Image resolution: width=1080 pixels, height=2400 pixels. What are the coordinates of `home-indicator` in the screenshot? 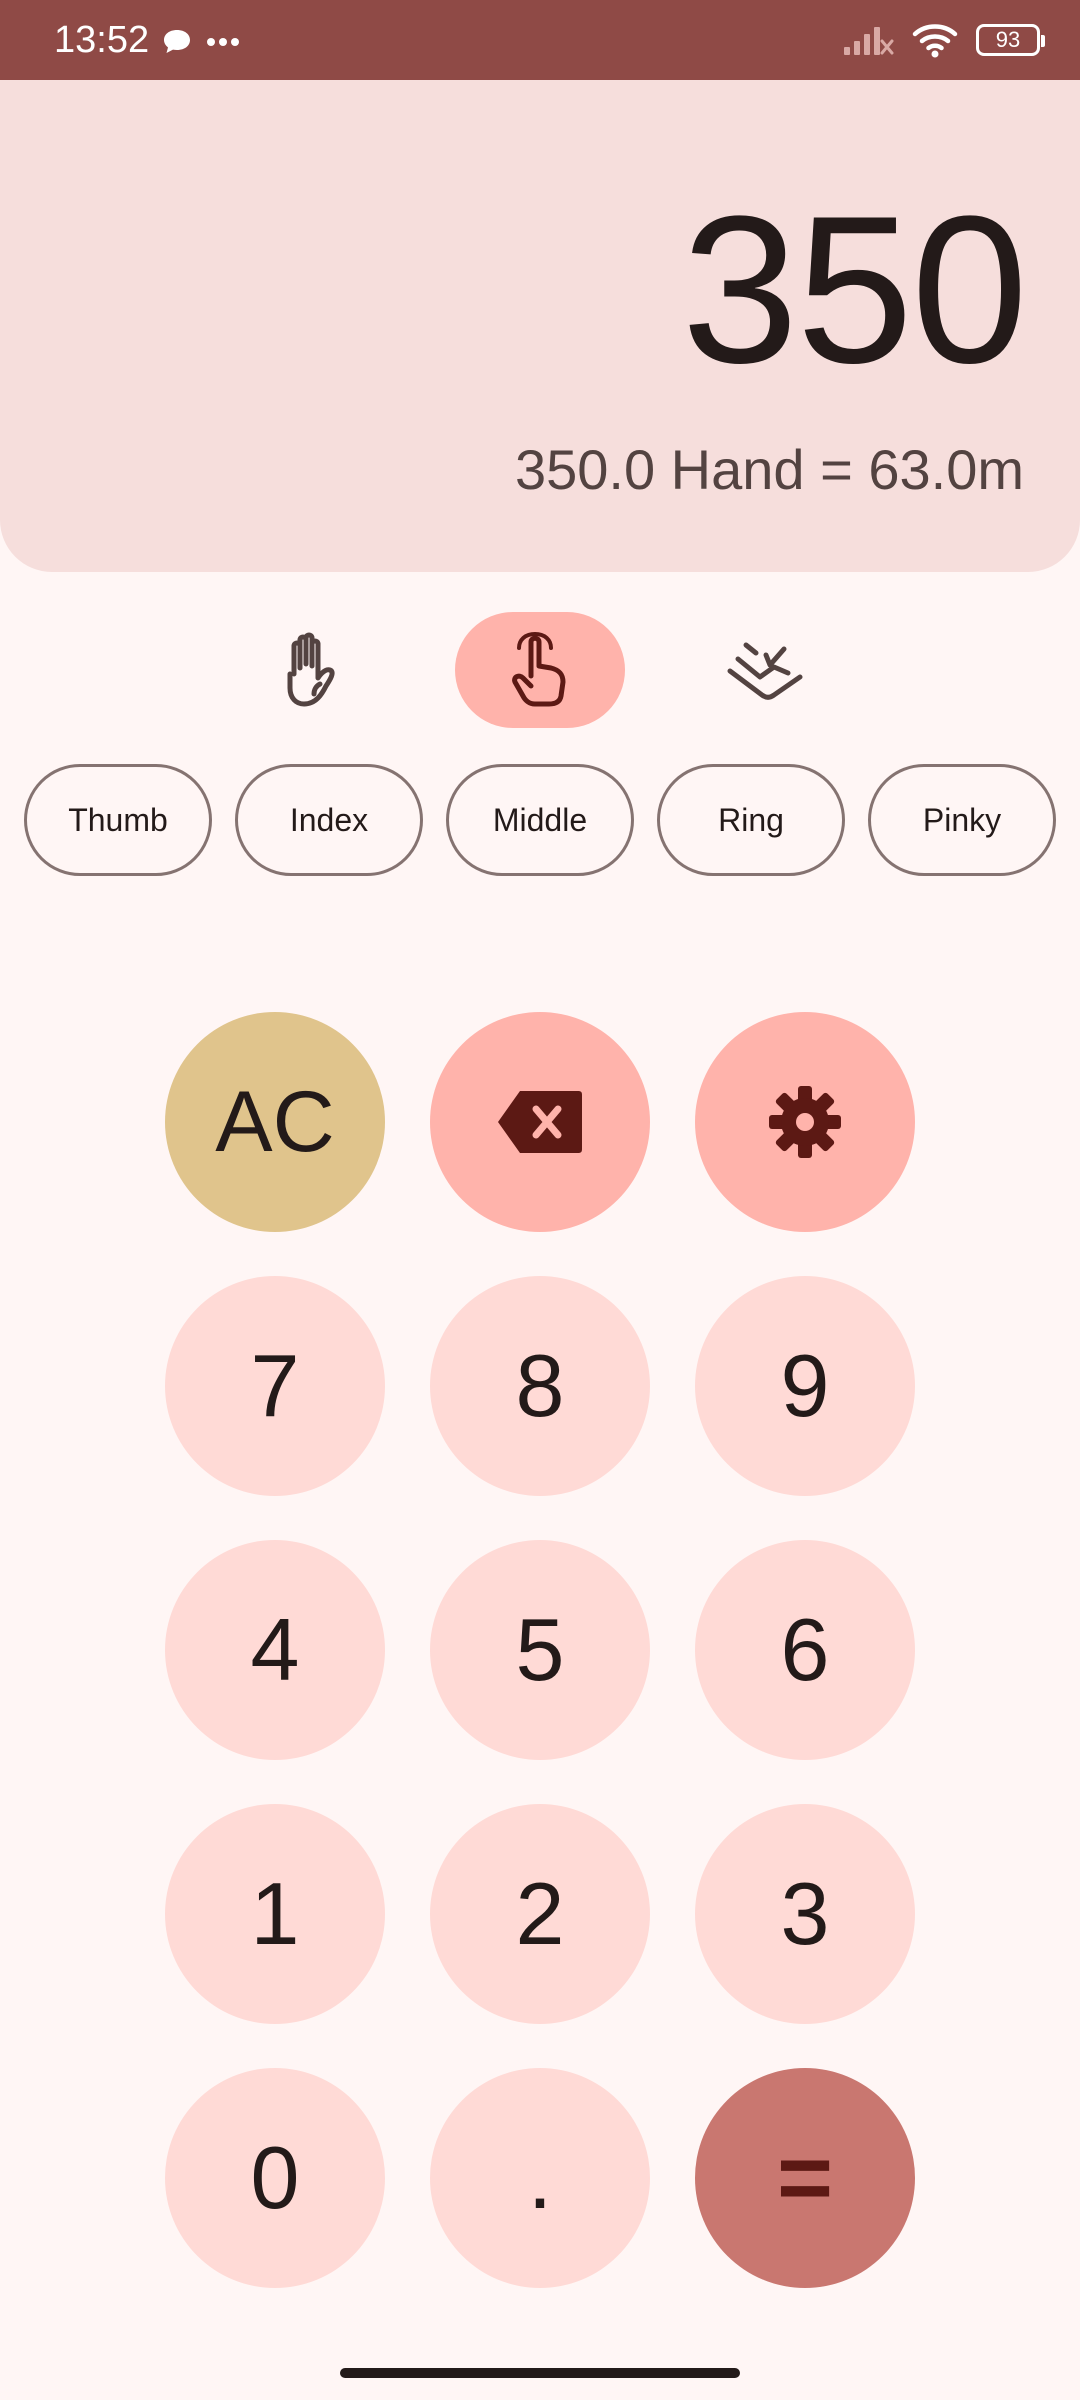 It's located at (540, 2373).